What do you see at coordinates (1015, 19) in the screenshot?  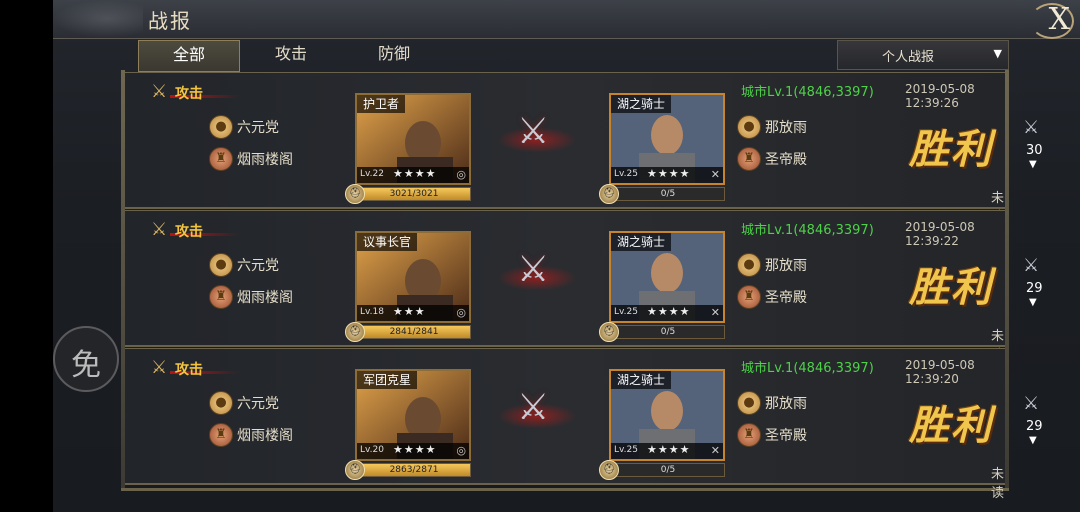 I see `close-button: X` at bounding box center [1015, 19].